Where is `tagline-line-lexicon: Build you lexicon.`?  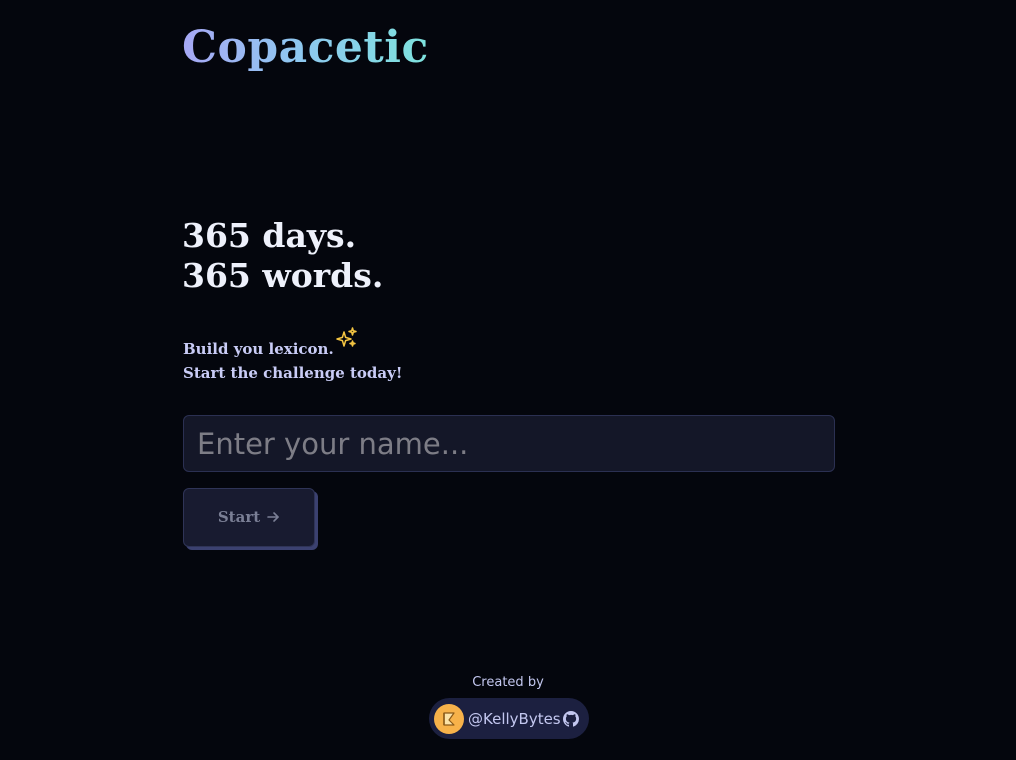 tagline-line-lexicon: Build you lexicon. is located at coordinates (258, 349).